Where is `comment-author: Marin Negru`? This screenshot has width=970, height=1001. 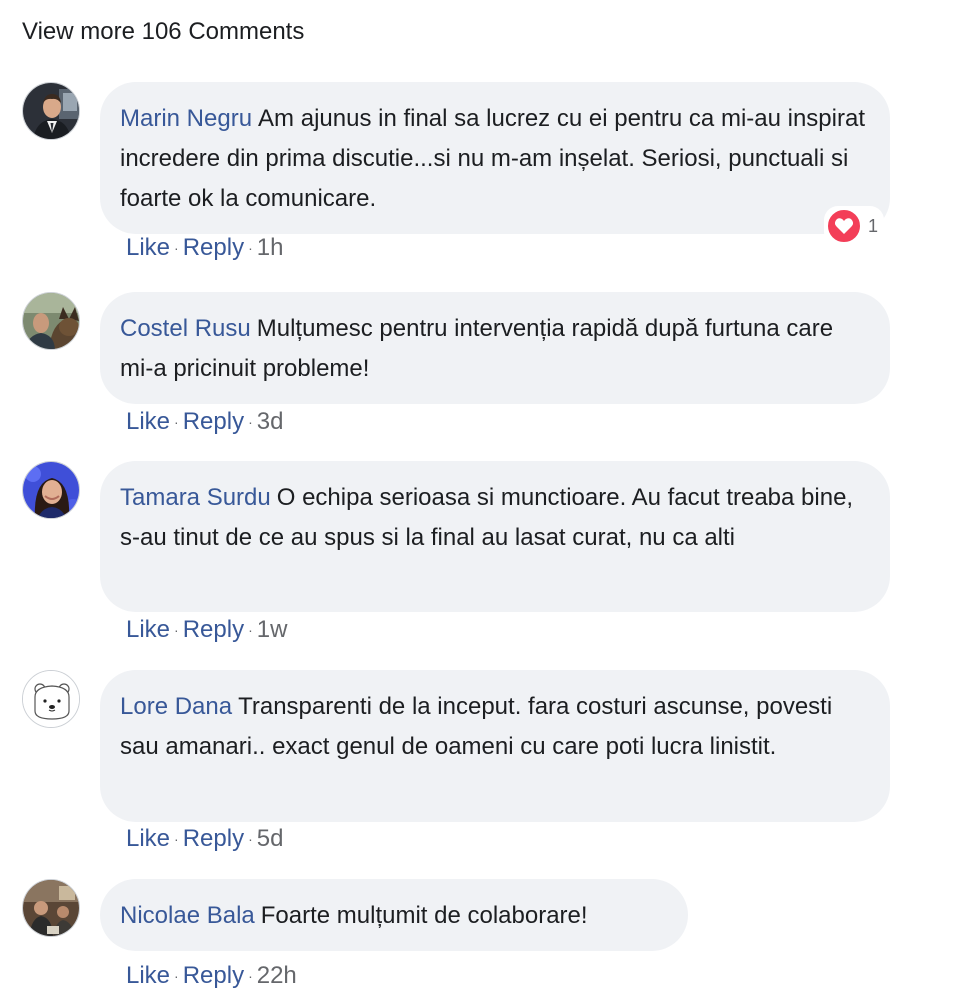
comment-author: Marin Negru is located at coordinates (186, 118).